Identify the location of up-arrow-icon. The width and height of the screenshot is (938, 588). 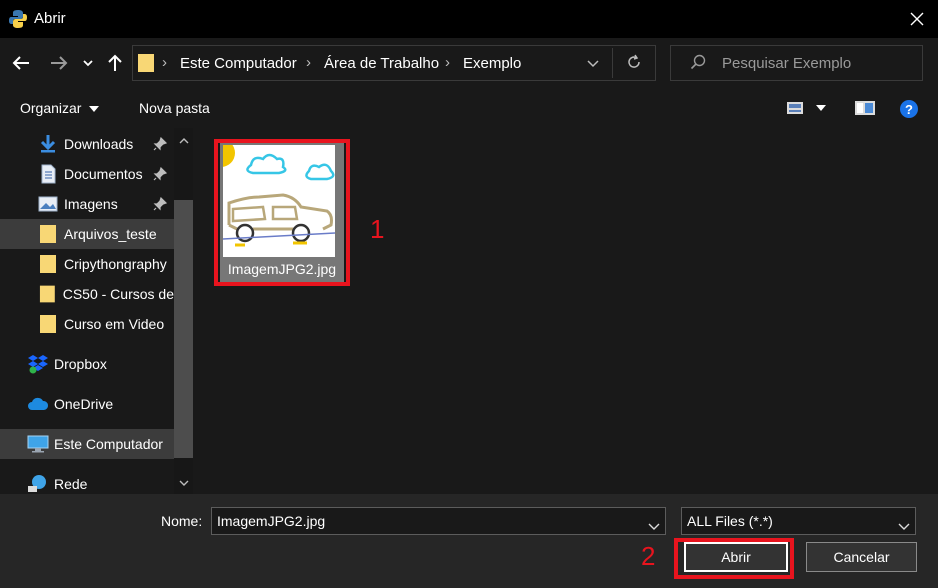
(115, 62).